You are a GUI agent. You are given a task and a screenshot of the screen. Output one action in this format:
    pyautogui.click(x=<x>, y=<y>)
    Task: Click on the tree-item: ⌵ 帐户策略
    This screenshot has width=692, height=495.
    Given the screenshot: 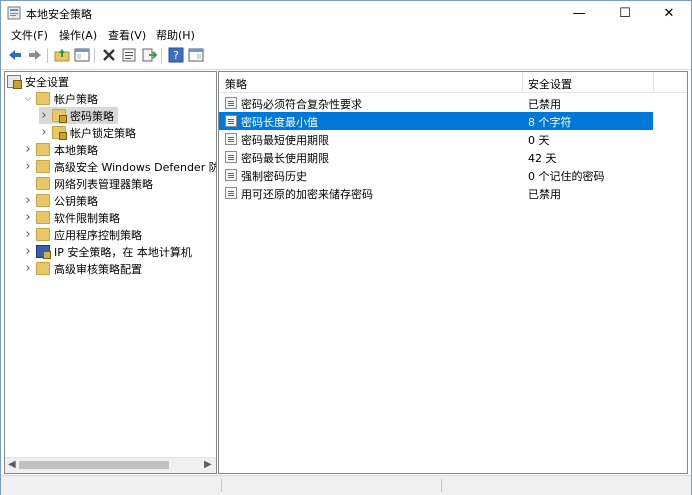 What is the action you would take?
    pyautogui.click(x=60, y=98)
    